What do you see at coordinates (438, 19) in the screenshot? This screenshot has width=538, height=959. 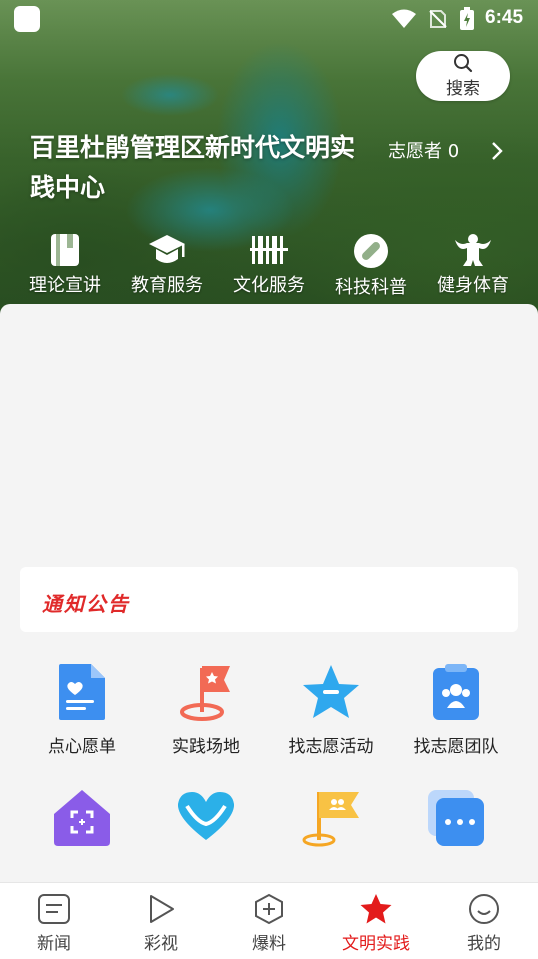 I see `no-sim-icon` at bounding box center [438, 19].